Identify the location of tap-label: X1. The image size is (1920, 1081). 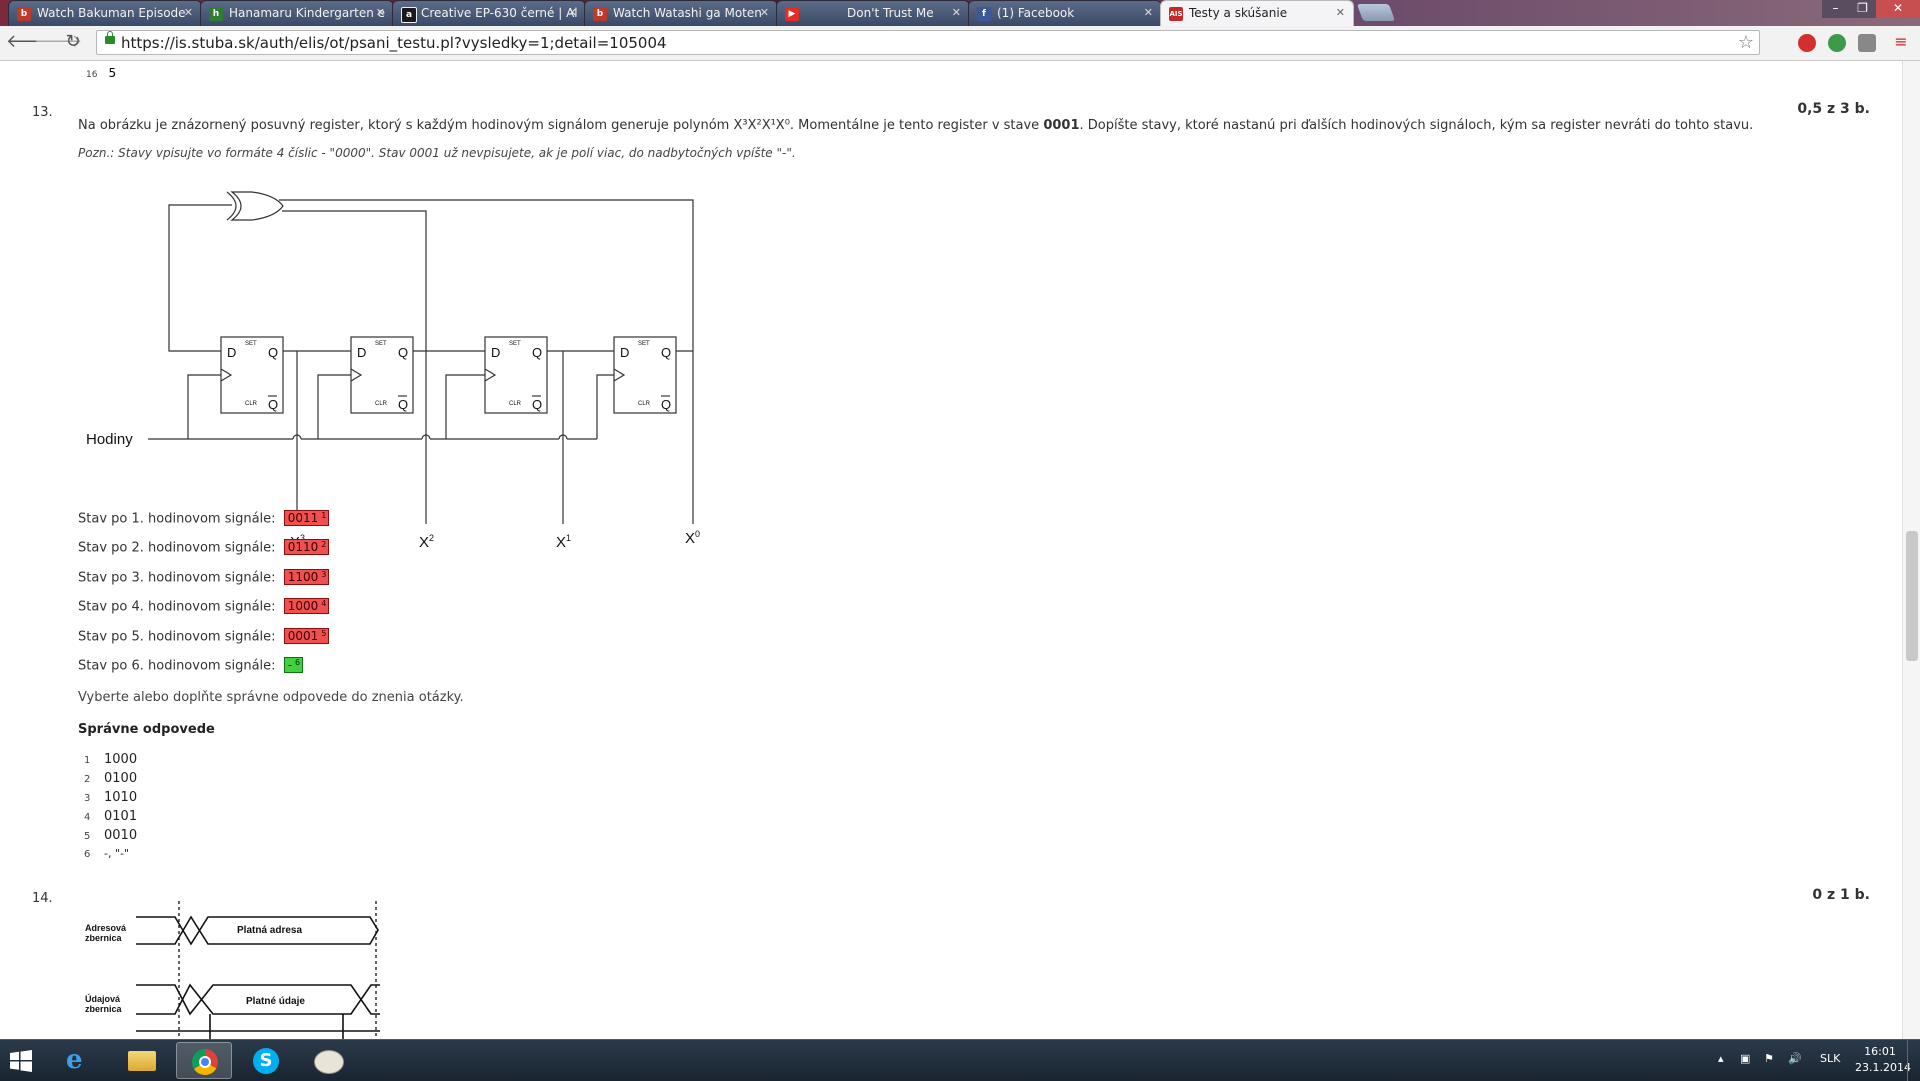
(563, 542).